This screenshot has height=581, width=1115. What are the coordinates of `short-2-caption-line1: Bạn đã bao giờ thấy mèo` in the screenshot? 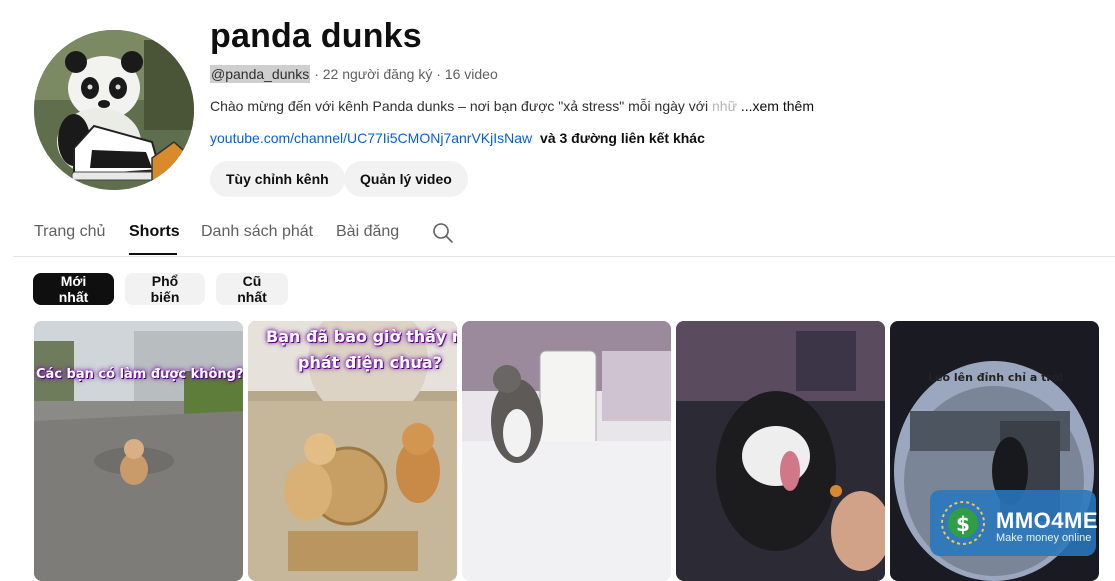 It's located at (361, 336).